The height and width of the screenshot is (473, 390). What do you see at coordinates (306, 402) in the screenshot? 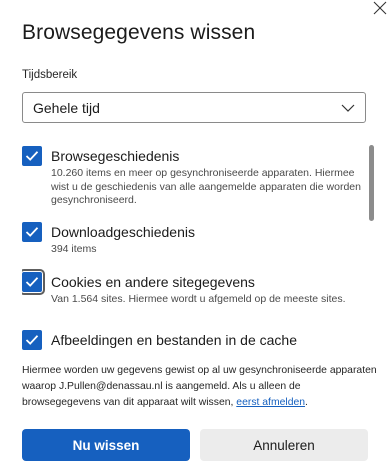
I see `sync-info-suffix: .` at bounding box center [306, 402].